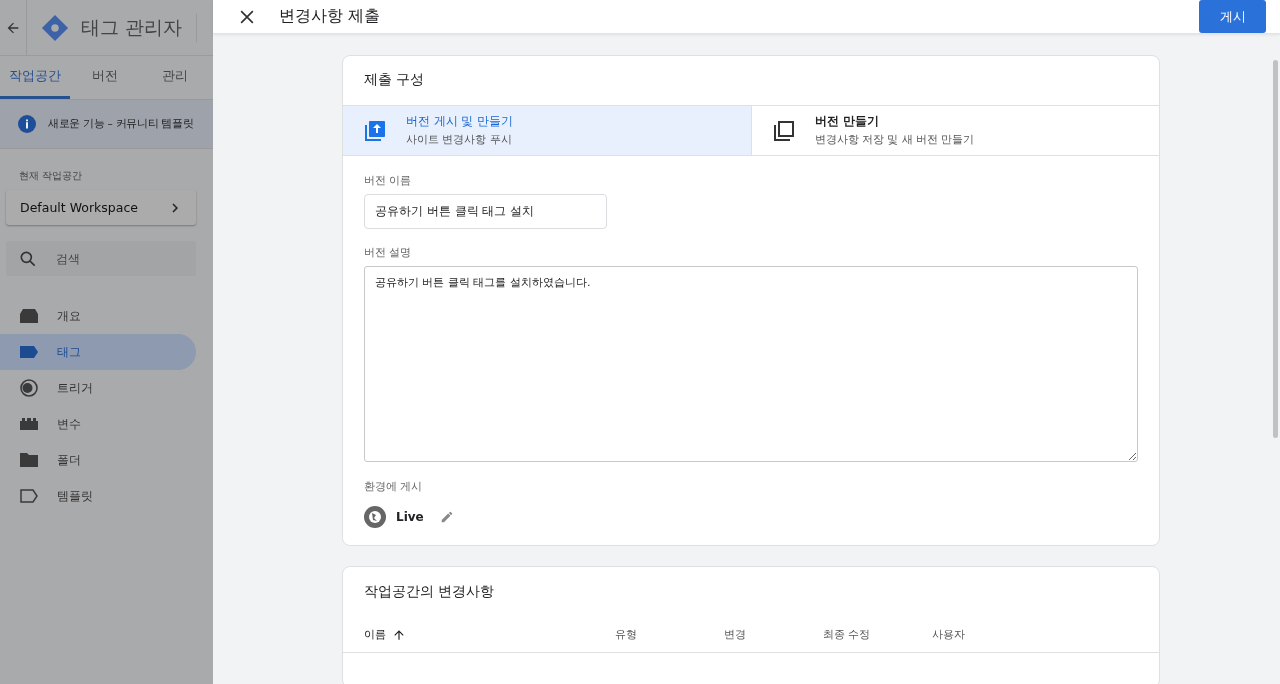 Image resolution: width=1280 pixels, height=684 pixels. Describe the element at coordinates (1275, 249) in the screenshot. I see `scrollbar` at that location.